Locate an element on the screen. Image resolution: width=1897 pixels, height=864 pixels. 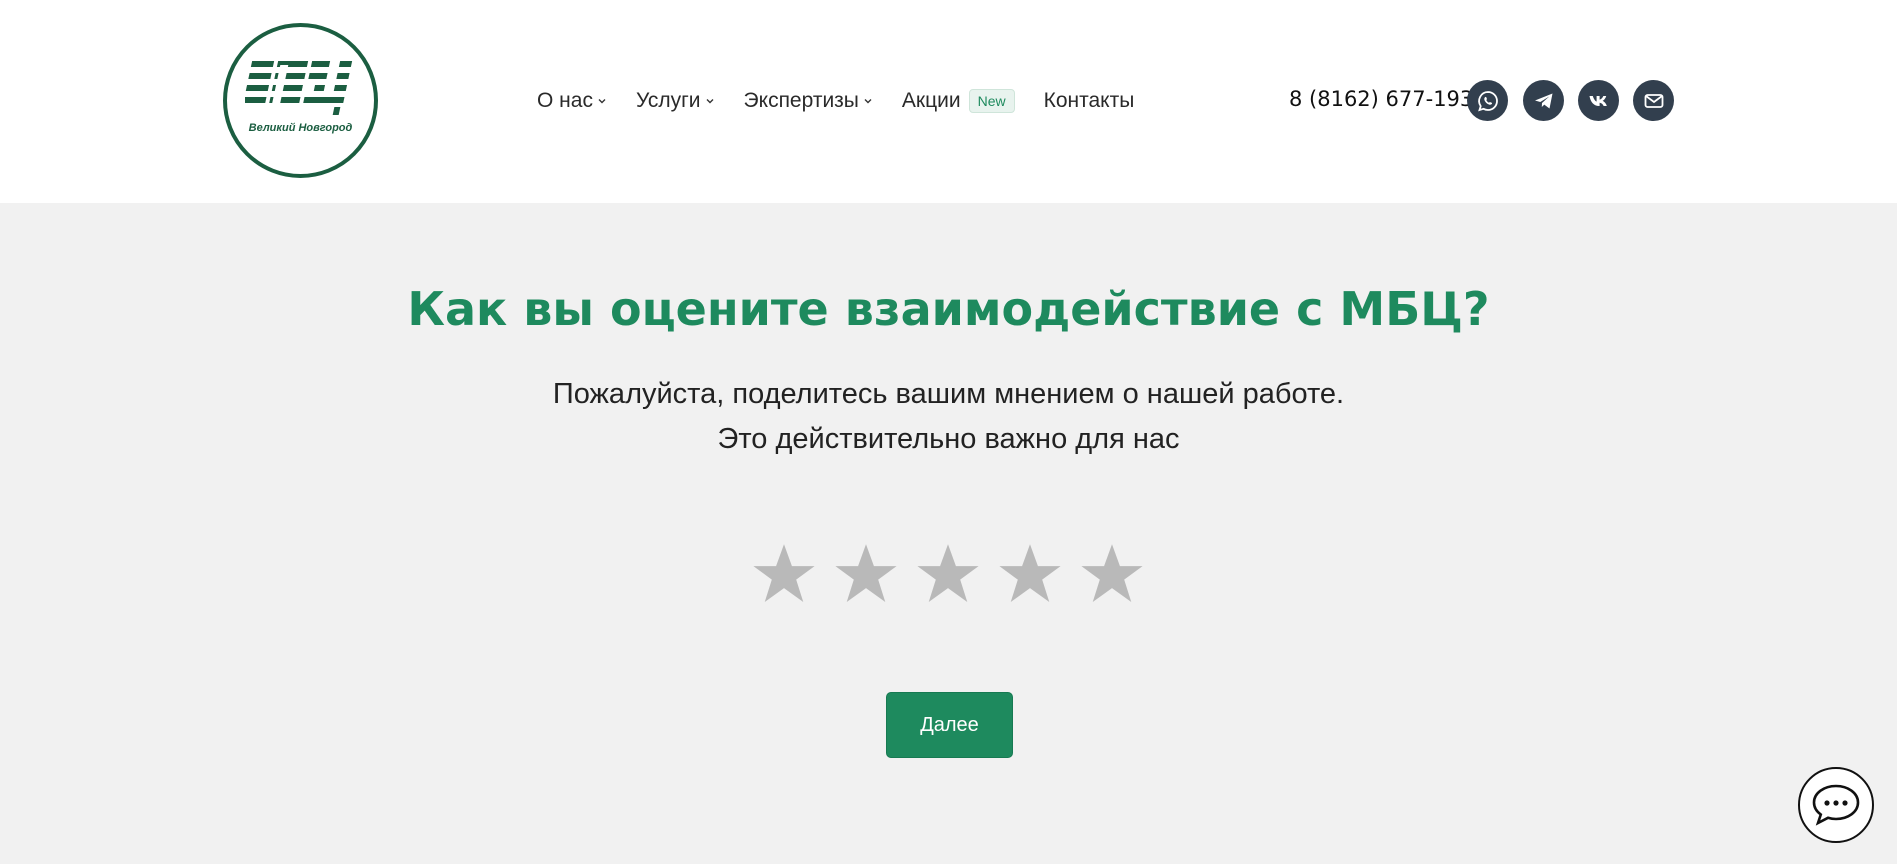
nav-item-label: Контакты is located at coordinates (1089, 100).